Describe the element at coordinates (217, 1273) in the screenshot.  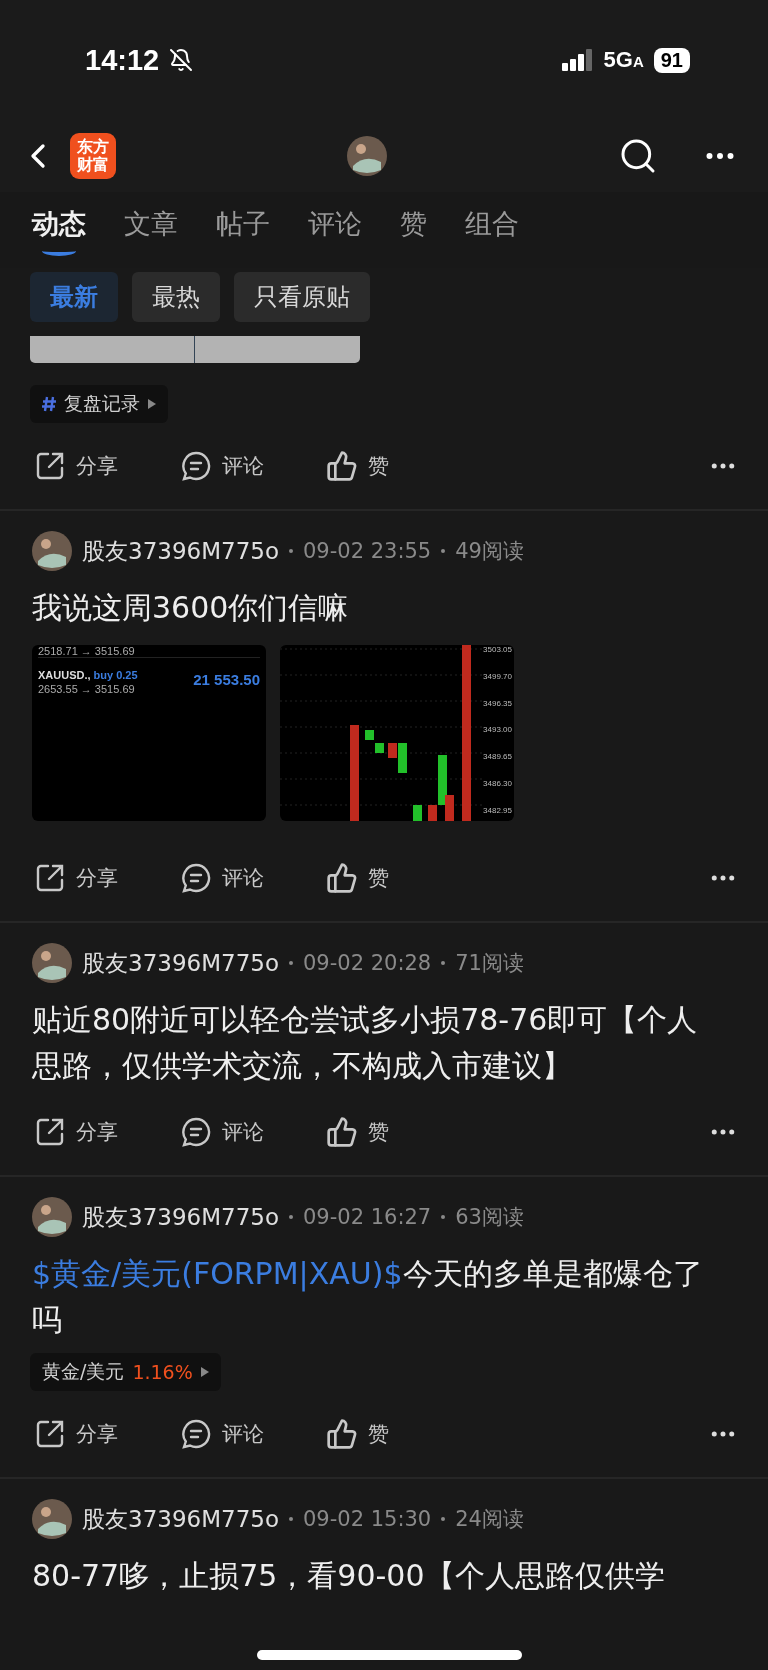
I see `stock-link: $黄金/美元(FORPM|XAU)$` at that location.